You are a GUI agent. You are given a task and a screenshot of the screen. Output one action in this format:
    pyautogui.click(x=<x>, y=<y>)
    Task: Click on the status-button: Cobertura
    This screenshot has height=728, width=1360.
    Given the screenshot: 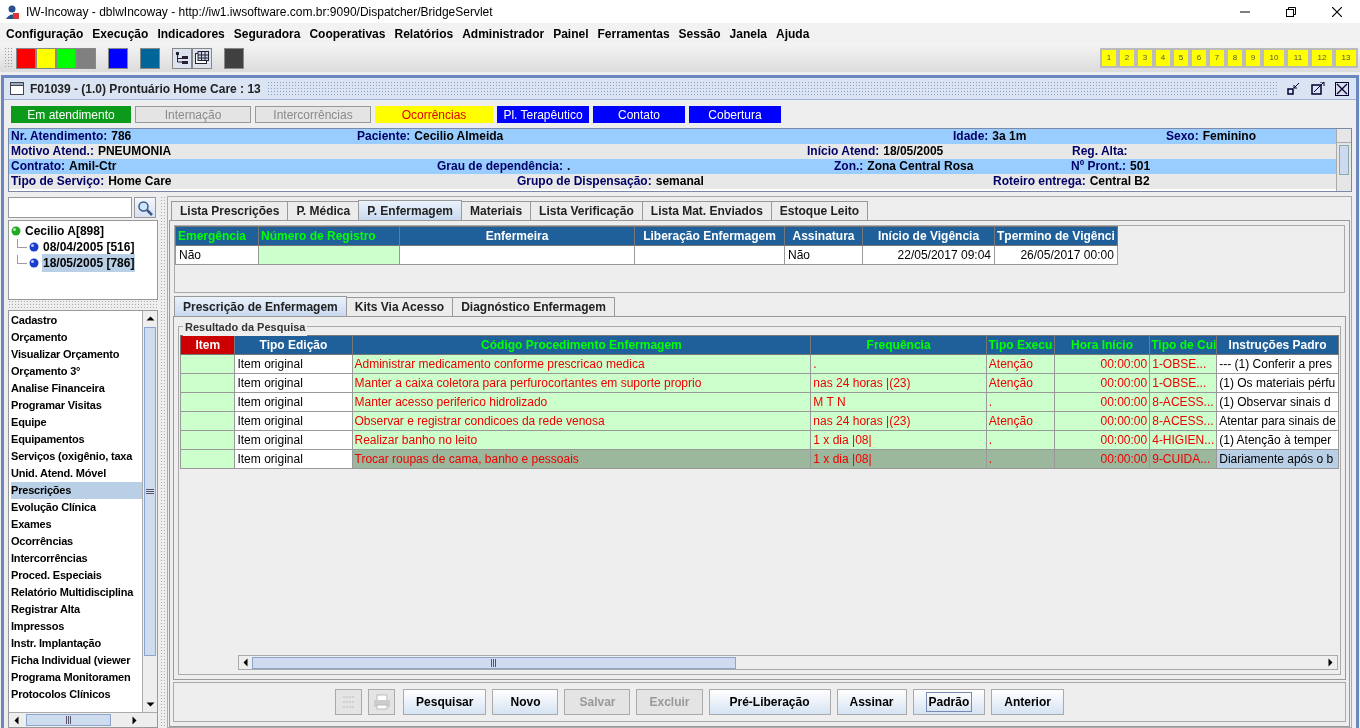 What is the action you would take?
    pyautogui.click(x=735, y=114)
    